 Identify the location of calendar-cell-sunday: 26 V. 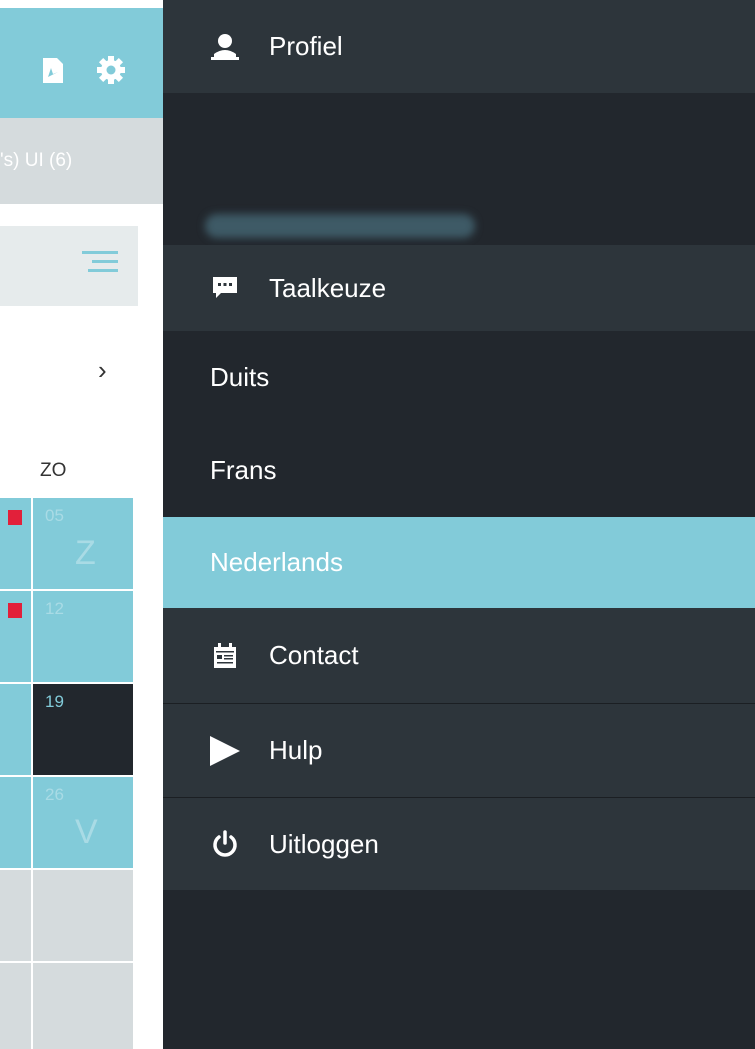
(83, 822).